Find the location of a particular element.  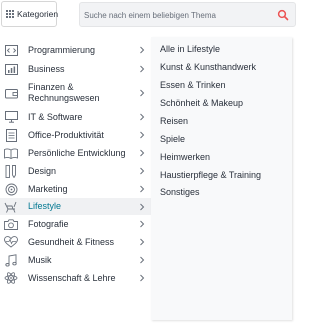

submenu-item-alle-in-lifestyle: Alle in Lifestyle is located at coordinates (190, 49).